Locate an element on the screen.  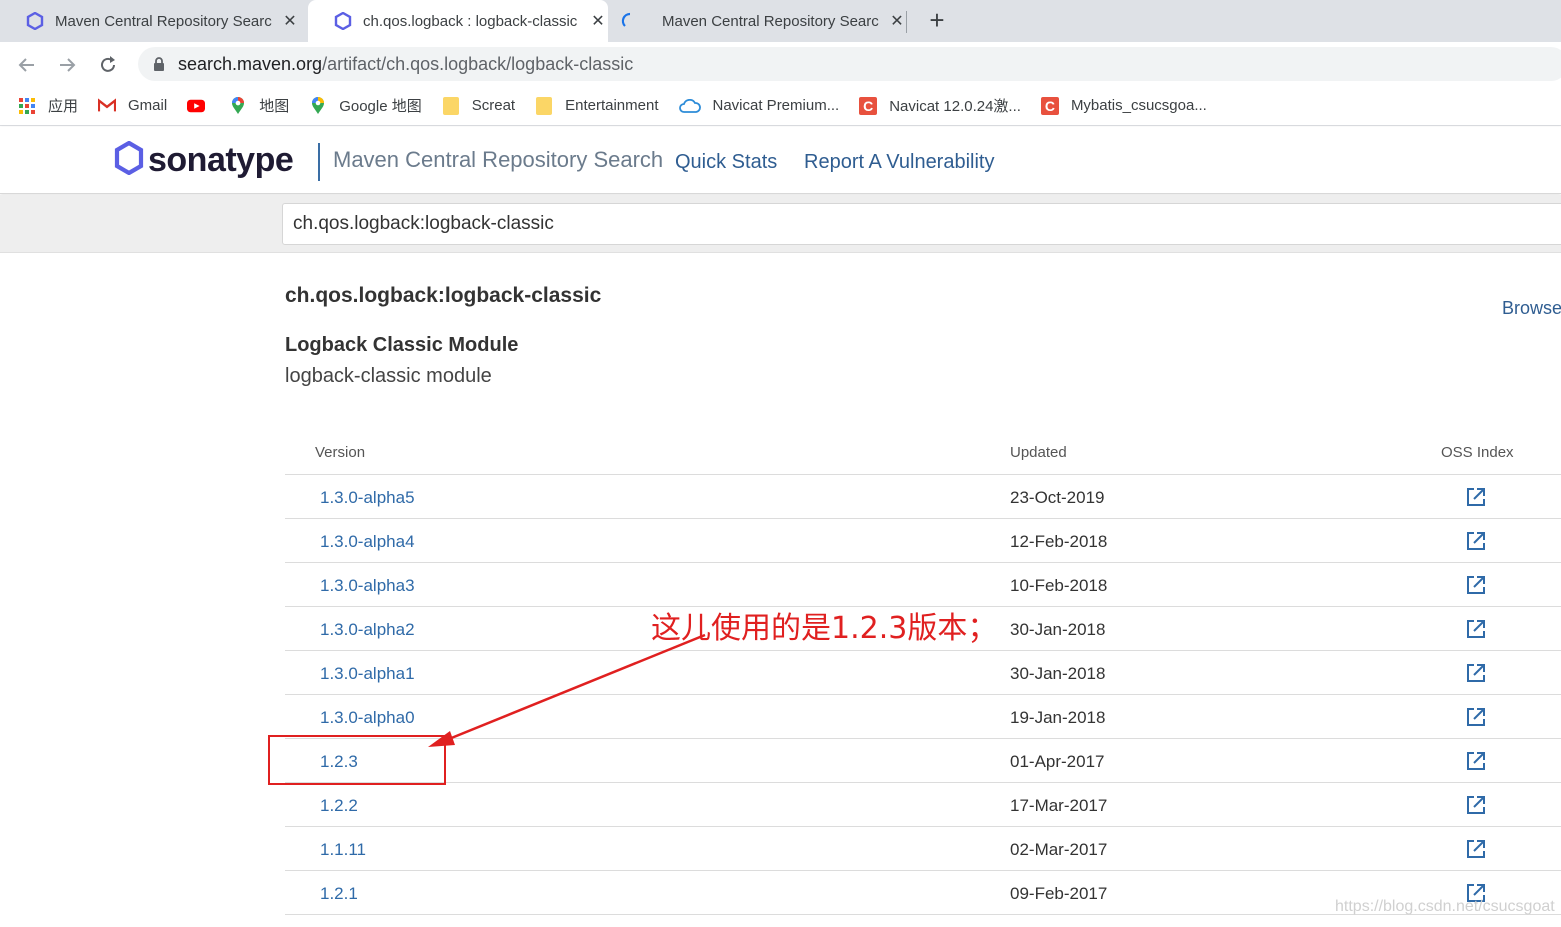
updated-date: 01-Apr-2017 is located at coordinates (1057, 761).